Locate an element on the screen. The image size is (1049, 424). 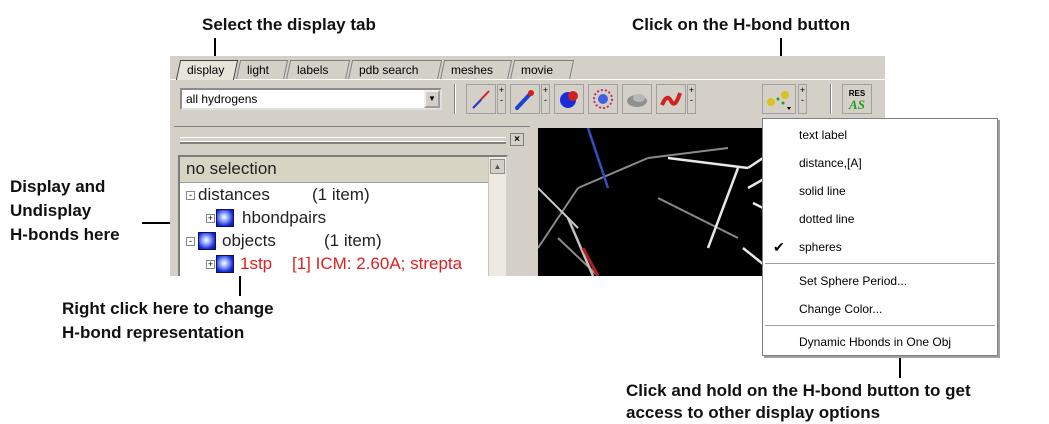
scrollbar: ▲ is located at coordinates (497, 216).